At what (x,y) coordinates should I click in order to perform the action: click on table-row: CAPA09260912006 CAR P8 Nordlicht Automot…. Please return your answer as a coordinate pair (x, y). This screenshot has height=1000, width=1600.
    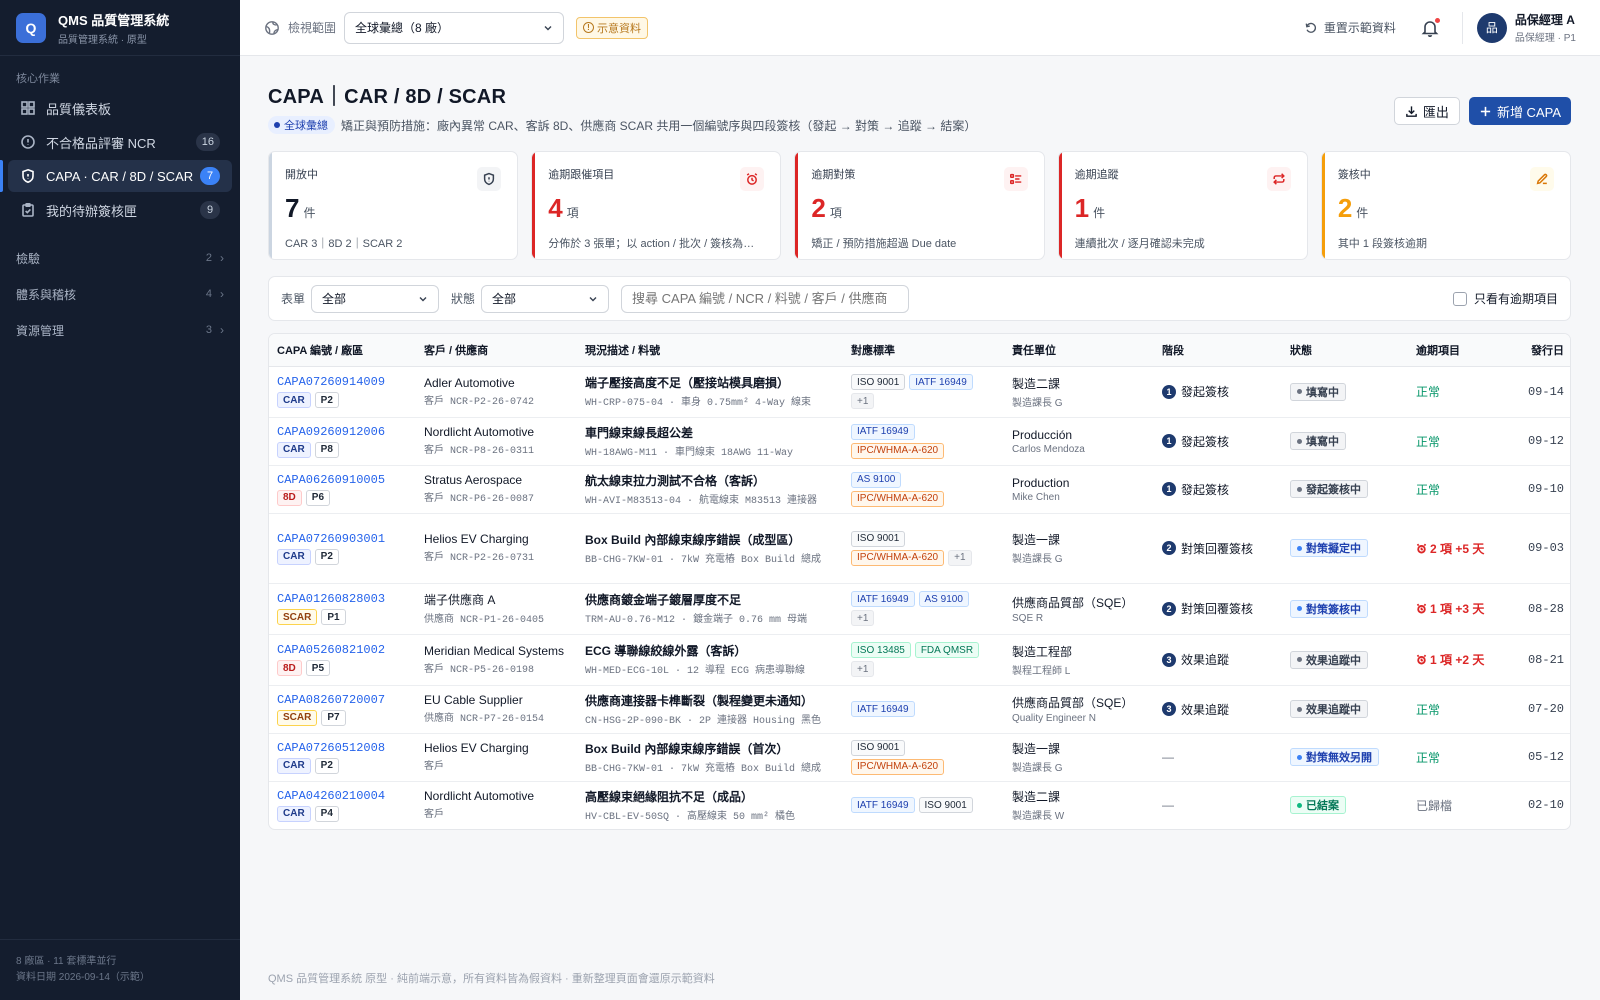
    Looking at the image, I should click on (919, 441).